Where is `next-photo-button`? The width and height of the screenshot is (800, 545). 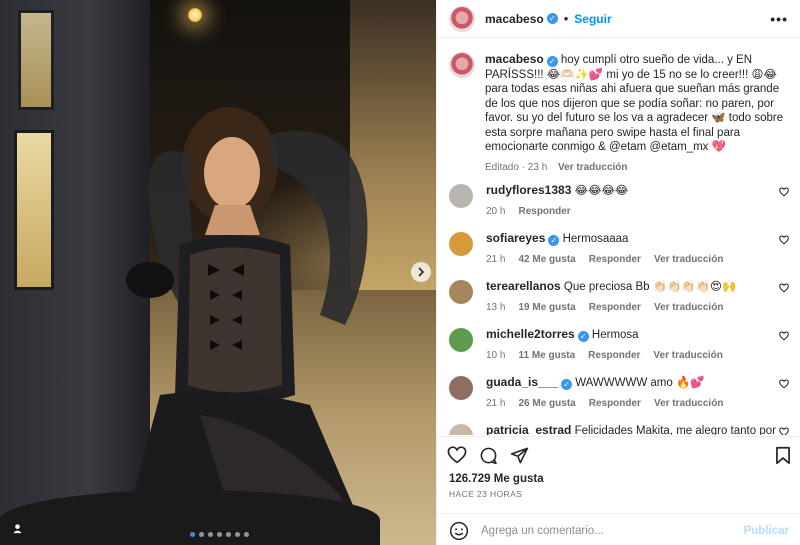
next-photo-button is located at coordinates (421, 272).